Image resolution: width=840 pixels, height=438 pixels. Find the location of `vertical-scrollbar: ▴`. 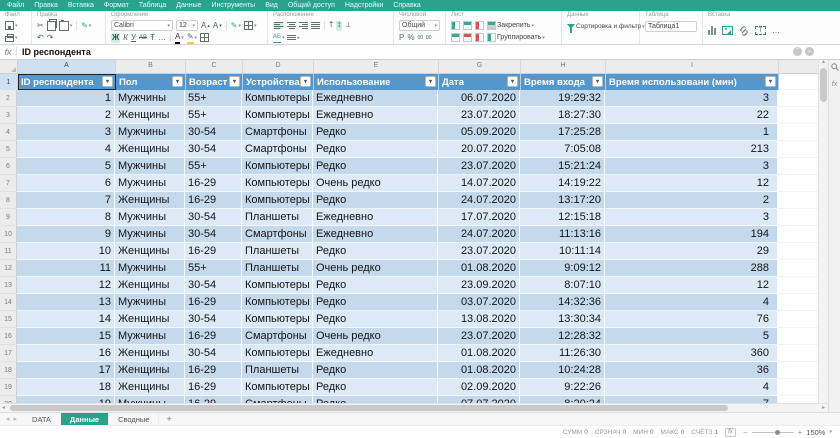

vertical-scrollbar: ▴ is located at coordinates (823, 230).